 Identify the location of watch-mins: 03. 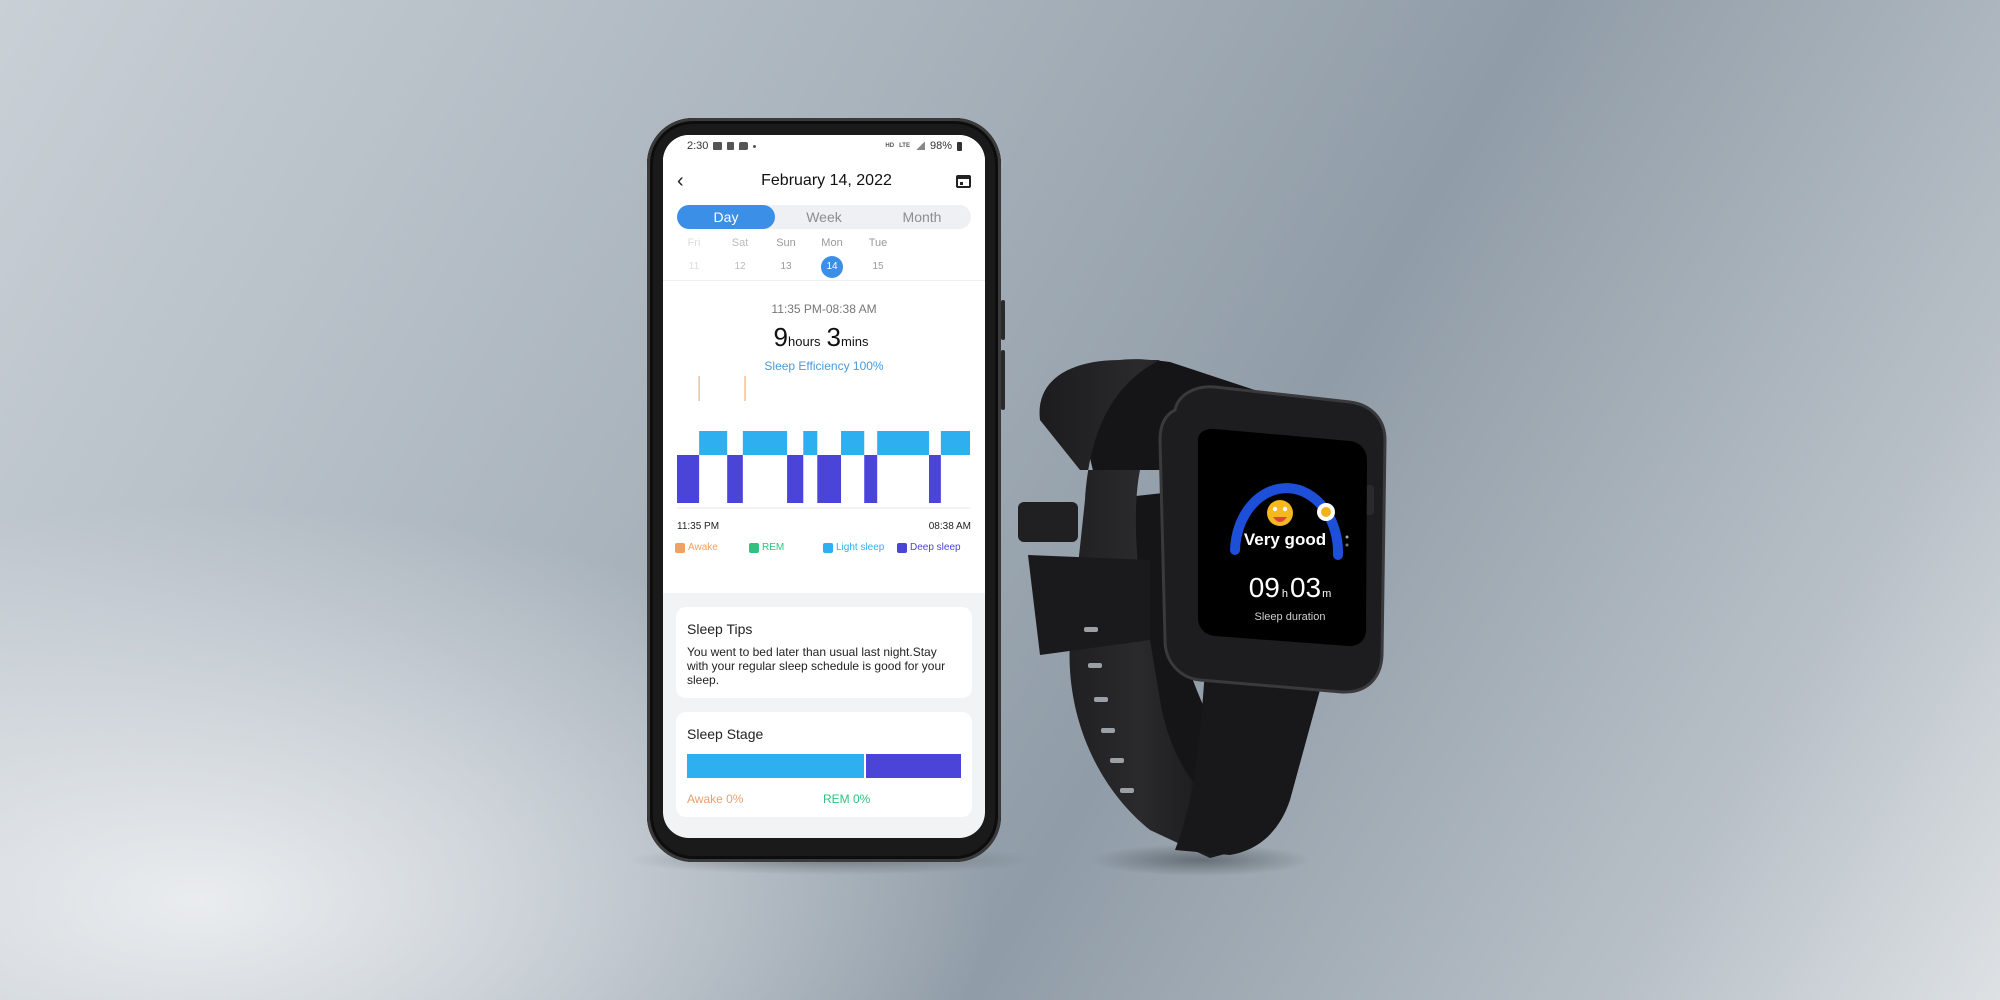
(1305, 587).